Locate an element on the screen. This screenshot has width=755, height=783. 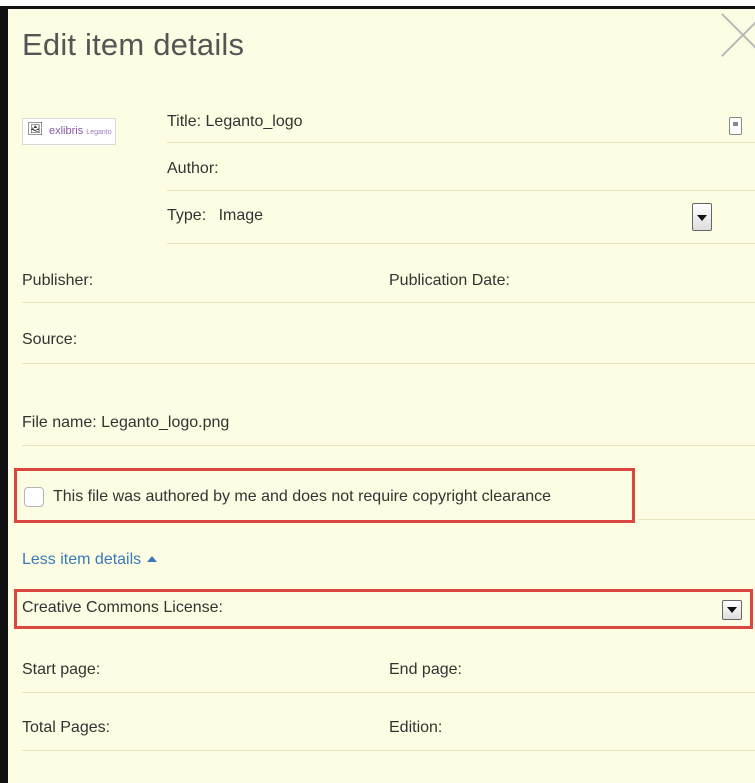
type-field: Type: Image is located at coordinates (215, 216).